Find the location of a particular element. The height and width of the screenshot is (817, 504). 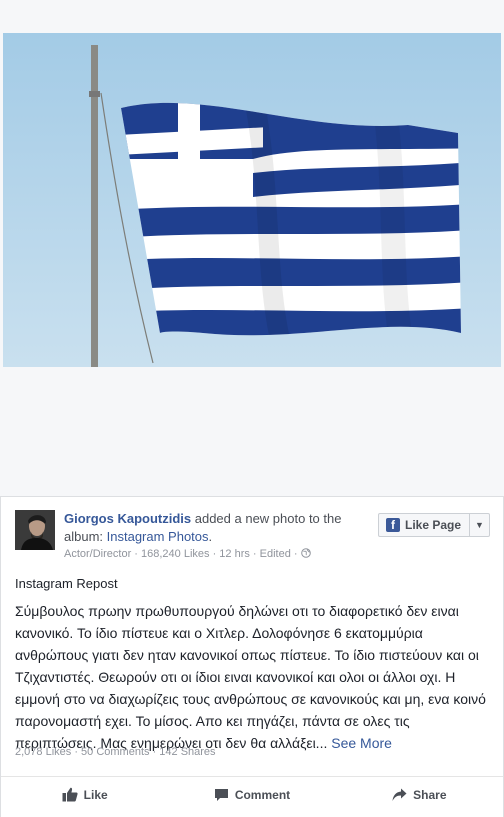

avatar is located at coordinates (35, 530).